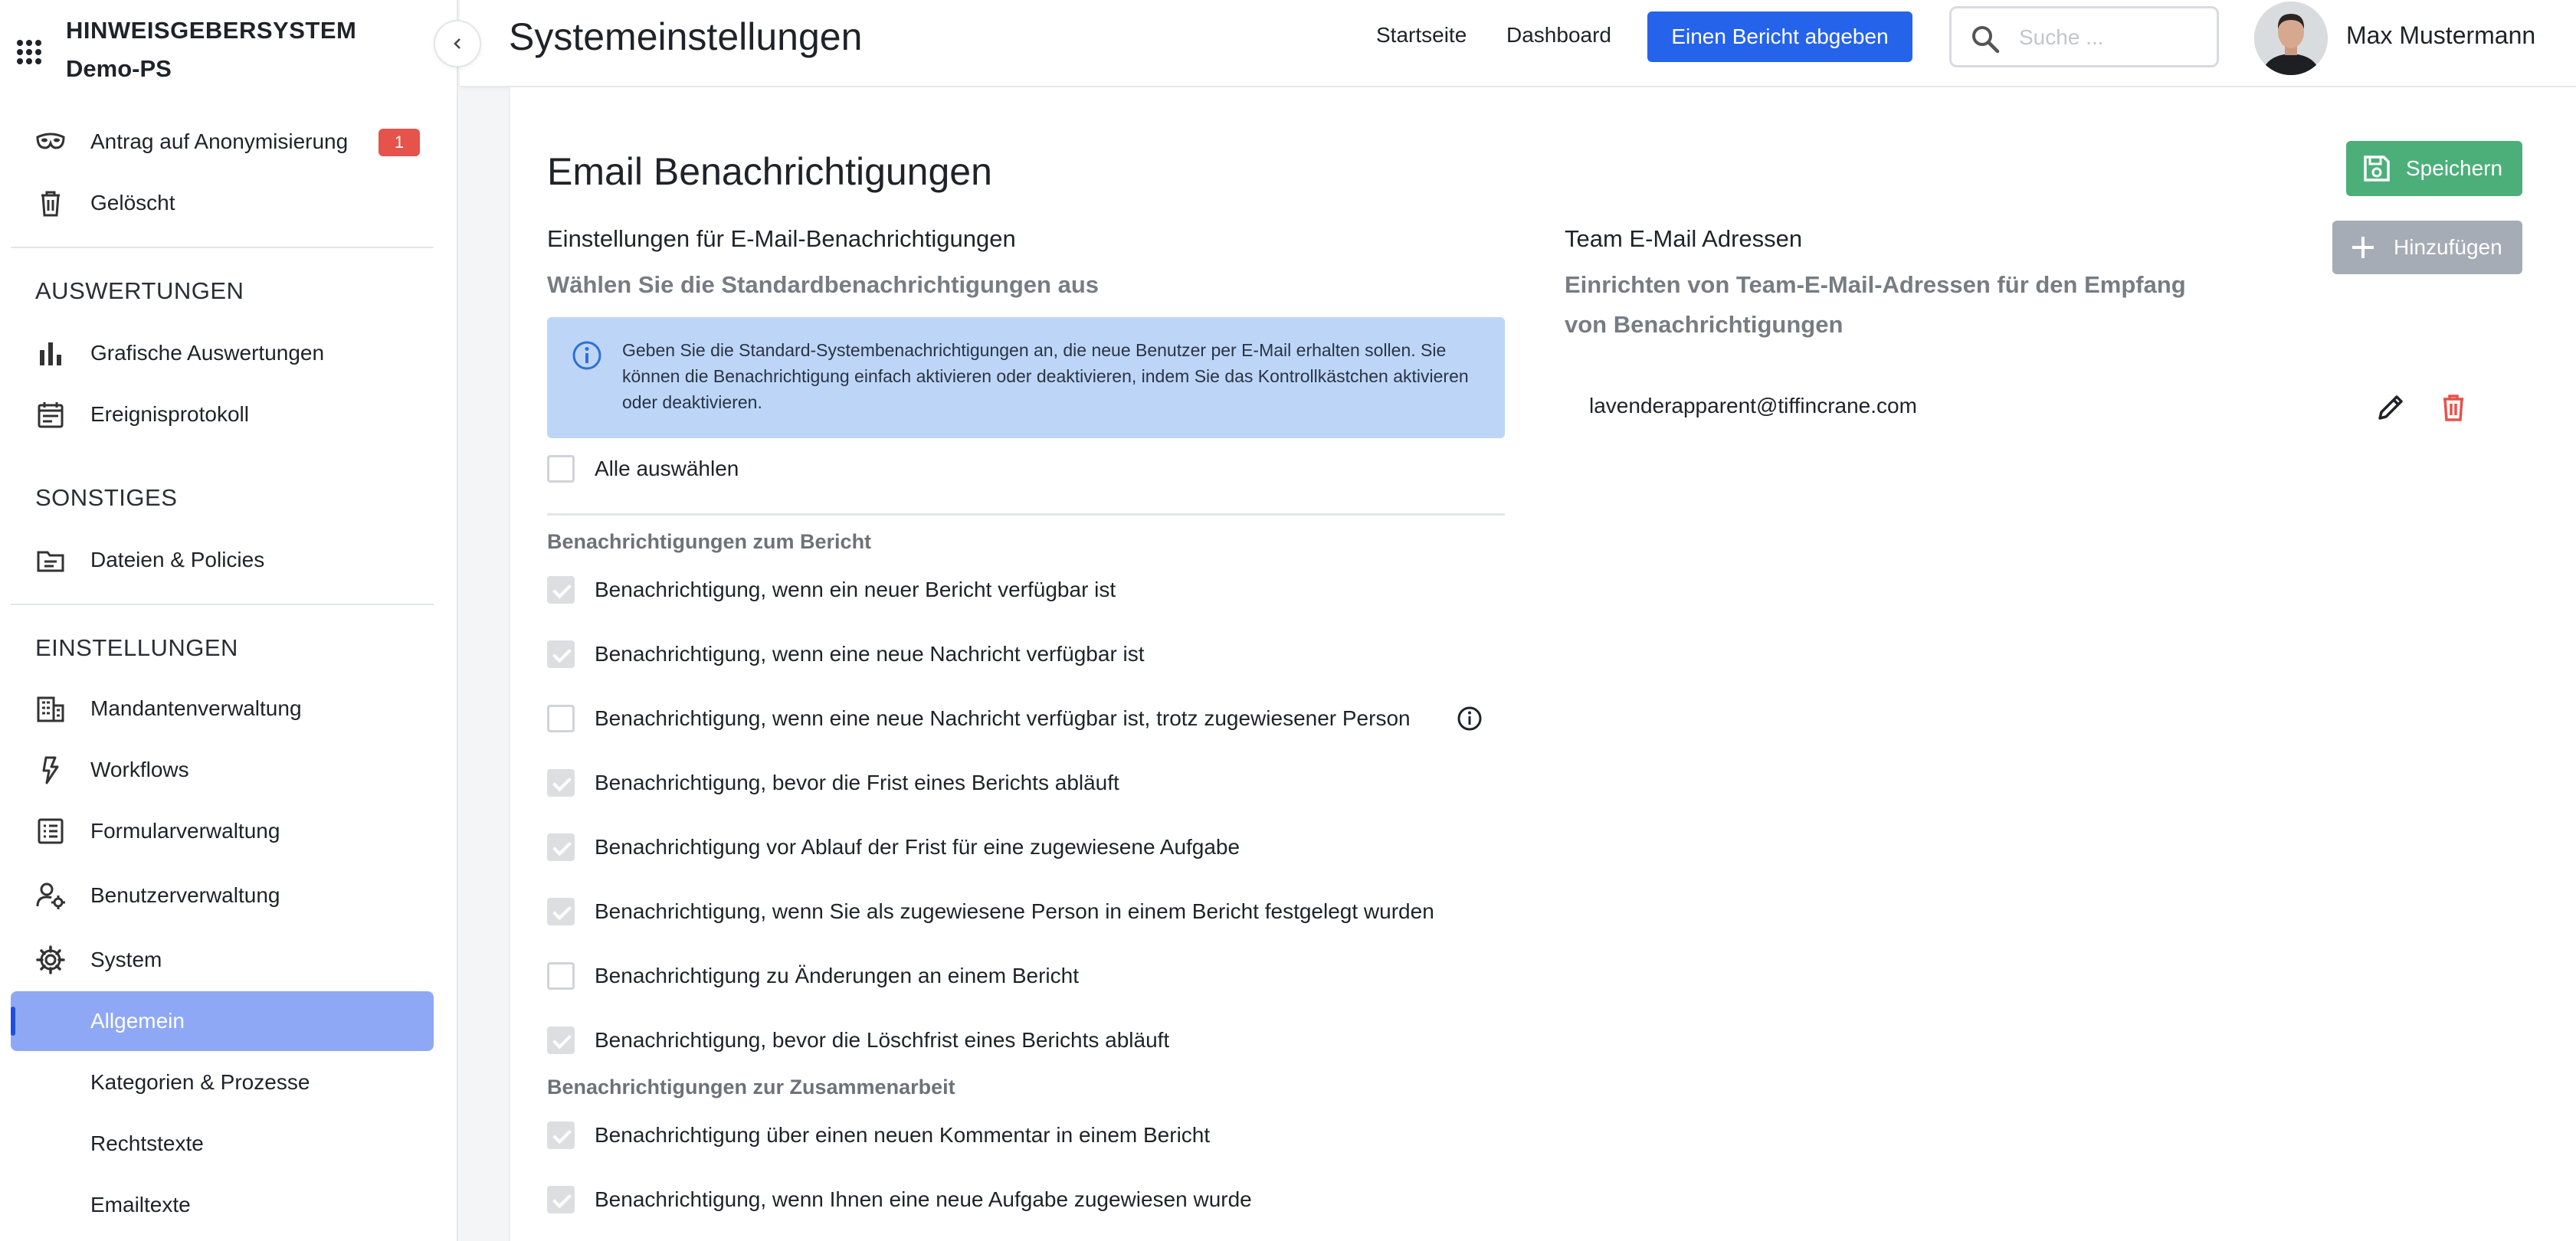  What do you see at coordinates (185, 831) in the screenshot?
I see `sidebar-item-label: Formularverwaltung` at bounding box center [185, 831].